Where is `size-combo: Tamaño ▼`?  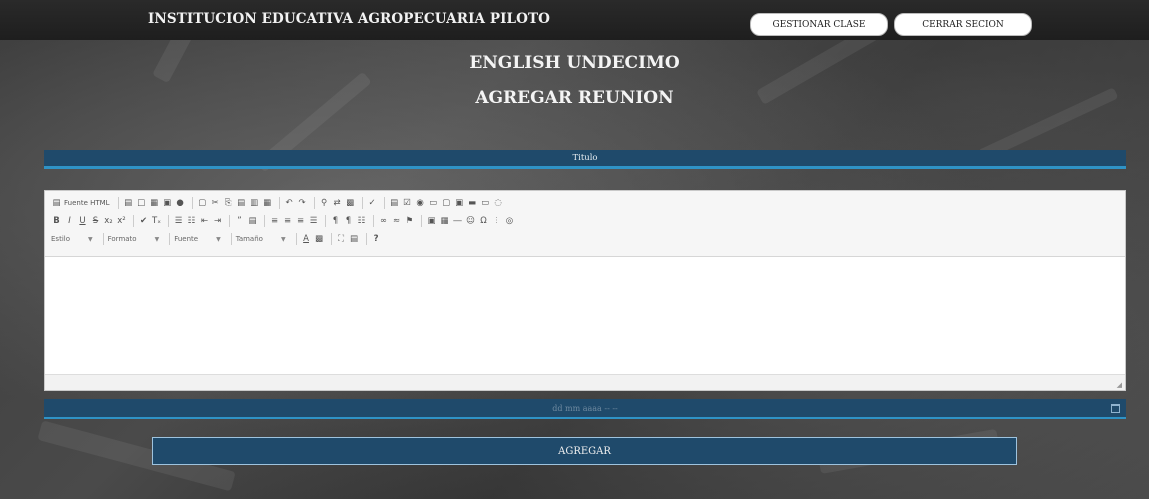
size-combo: Tamaño ▼ is located at coordinates (261, 239).